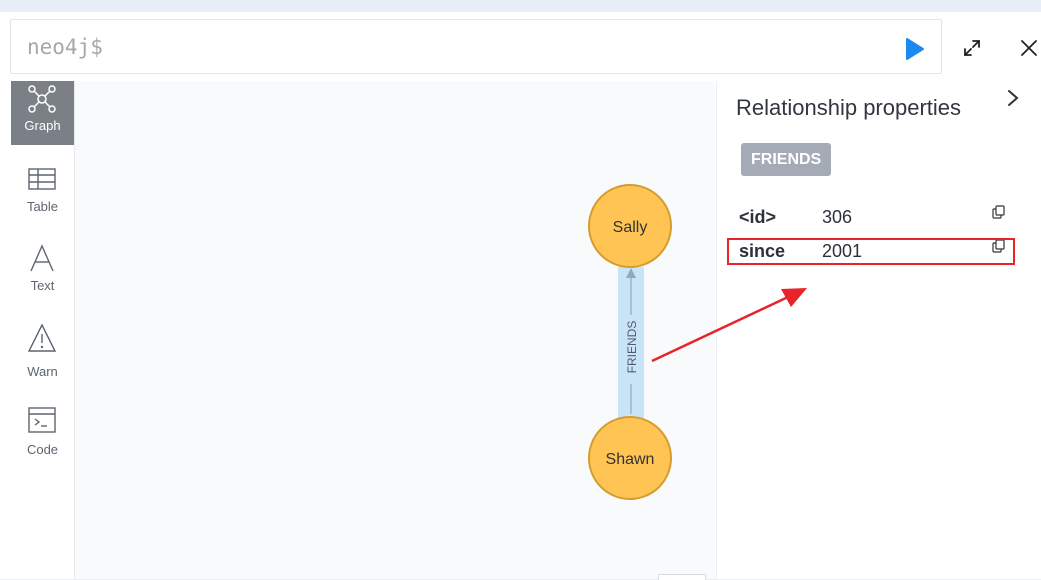  What do you see at coordinates (42, 193) in the screenshot?
I see `sidebar-item-table: Table` at bounding box center [42, 193].